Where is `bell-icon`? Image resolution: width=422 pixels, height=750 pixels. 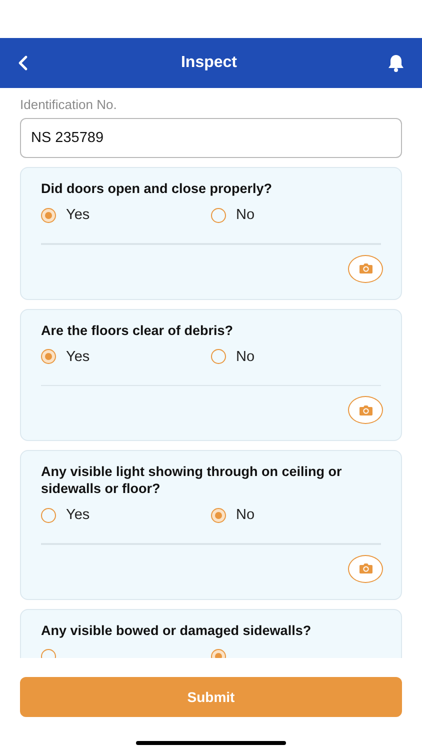
bell-icon is located at coordinates (396, 63).